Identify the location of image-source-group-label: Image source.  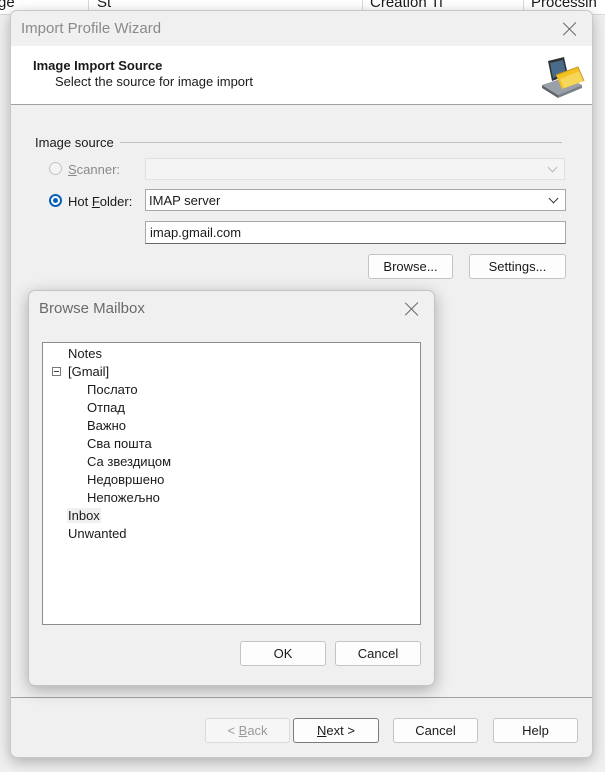
(74, 142).